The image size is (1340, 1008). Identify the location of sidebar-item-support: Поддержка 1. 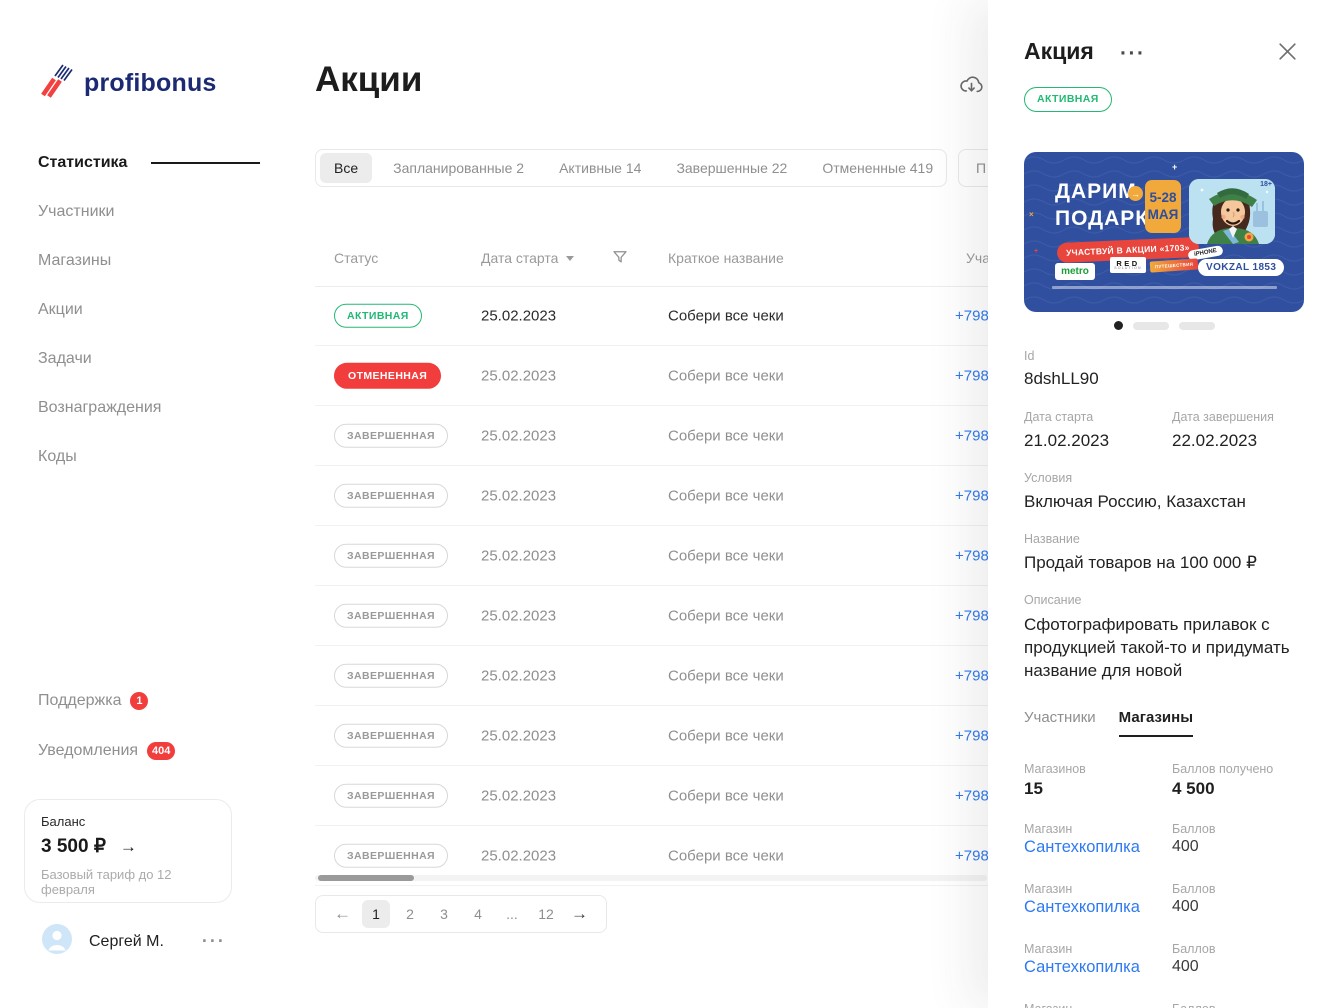
(93, 701).